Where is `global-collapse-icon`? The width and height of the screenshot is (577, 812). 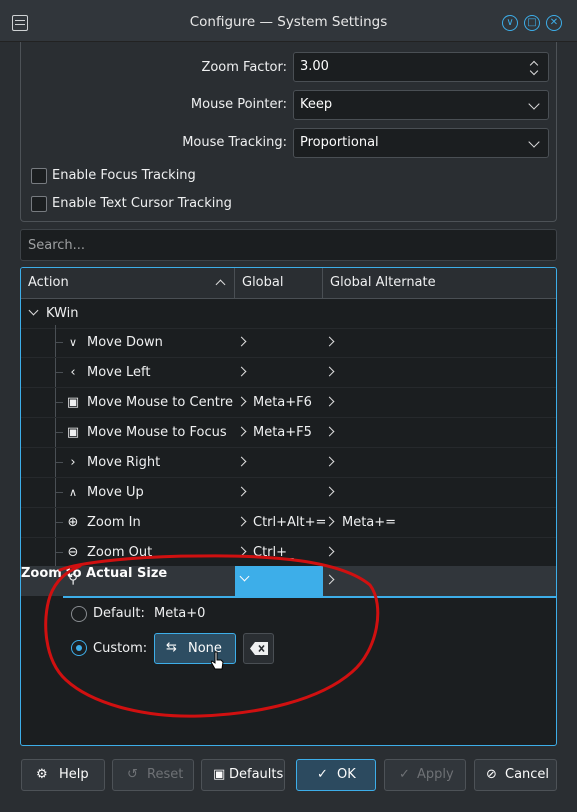 global-collapse-icon is located at coordinates (244, 576).